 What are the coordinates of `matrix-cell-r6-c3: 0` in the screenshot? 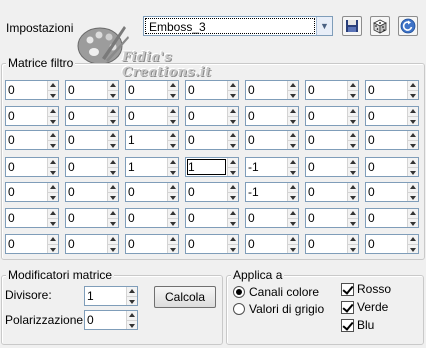 It's located at (212, 244).